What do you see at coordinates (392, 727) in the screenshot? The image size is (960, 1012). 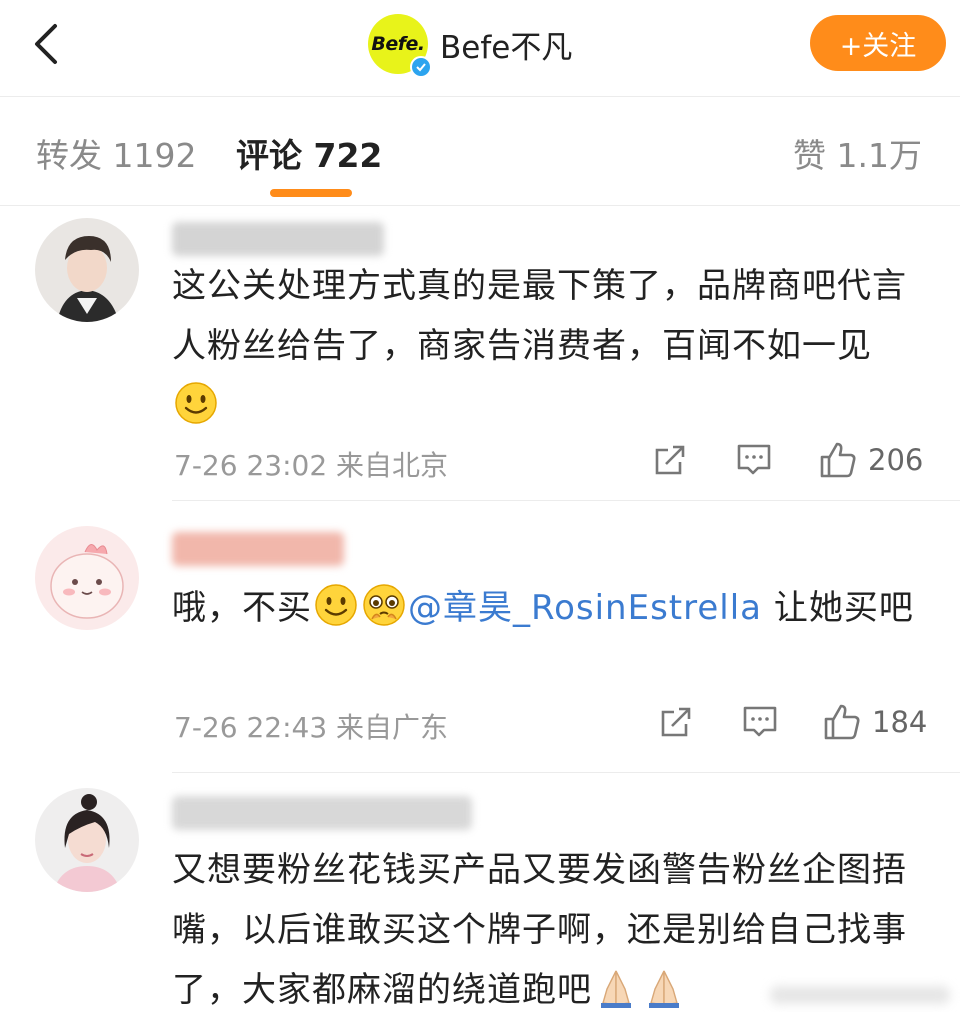 I see `comment-location: 来自广东` at bounding box center [392, 727].